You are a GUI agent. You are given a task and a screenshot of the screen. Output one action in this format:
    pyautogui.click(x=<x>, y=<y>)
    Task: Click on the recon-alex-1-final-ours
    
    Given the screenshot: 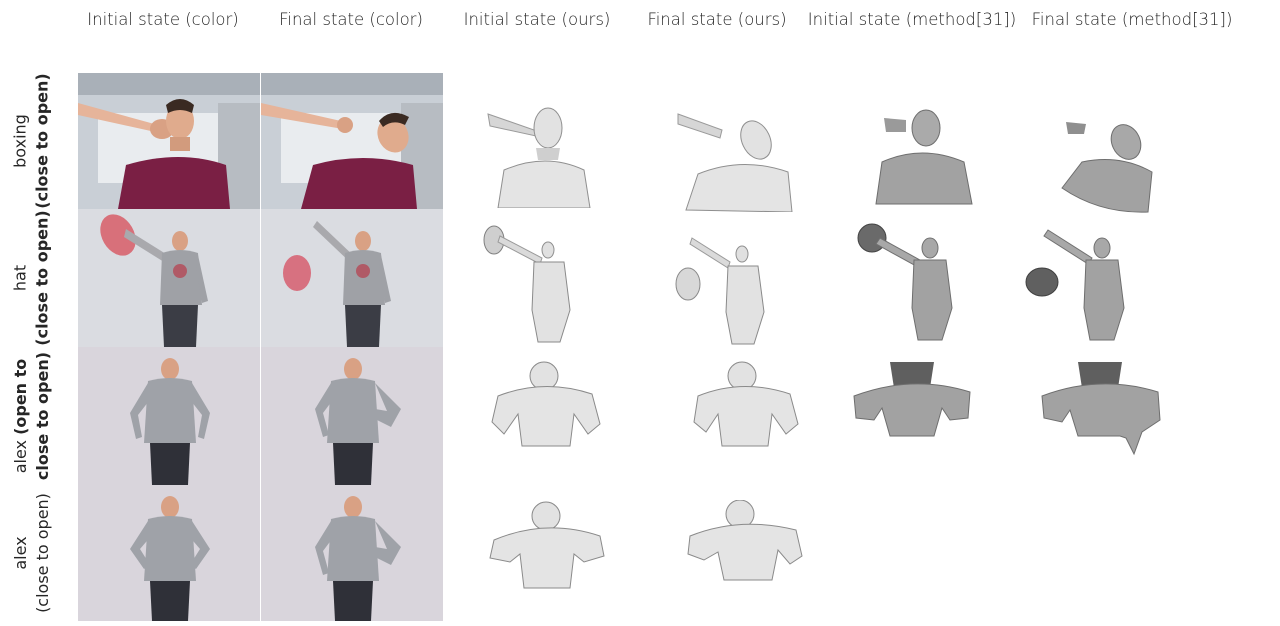 What is the action you would take?
    pyautogui.click(x=746, y=406)
    